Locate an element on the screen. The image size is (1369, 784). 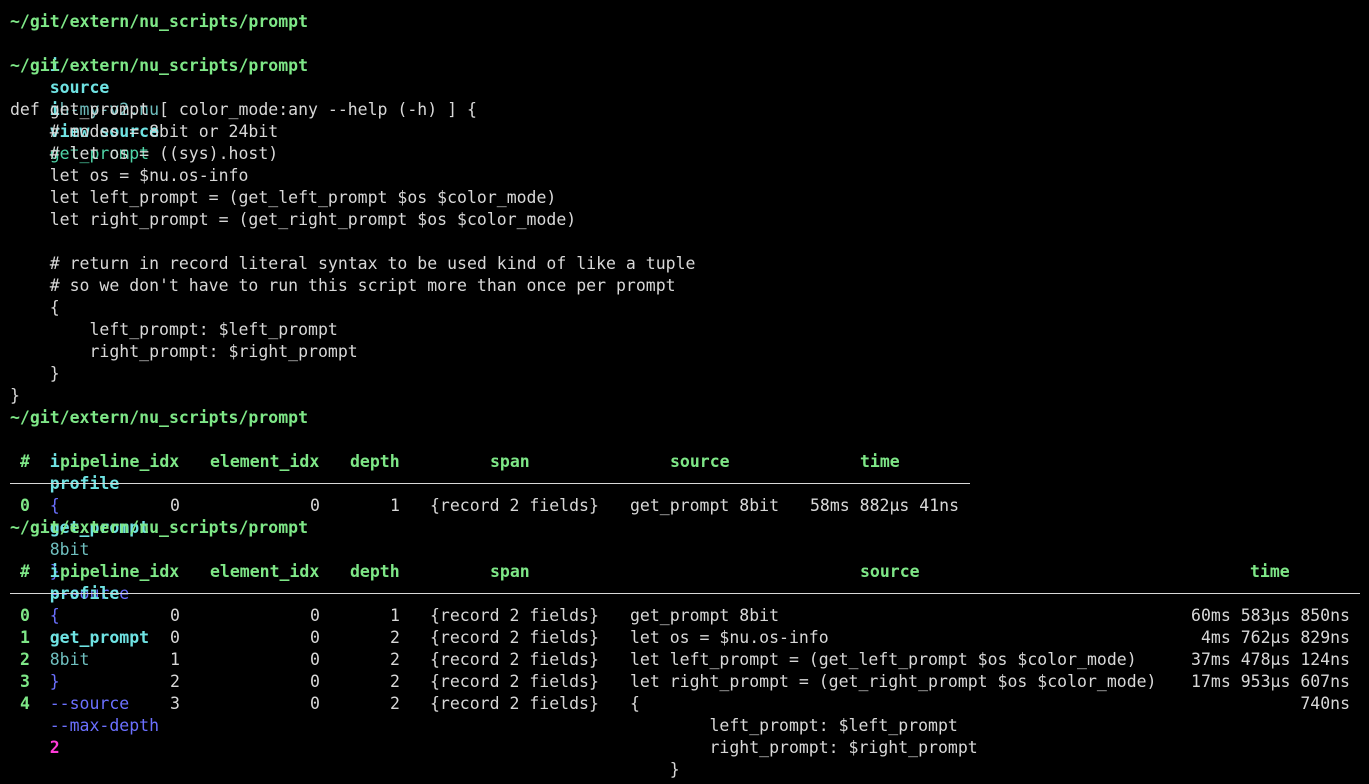
source-continuation: left_prompt: $left_prompt is located at coordinates (794, 725).